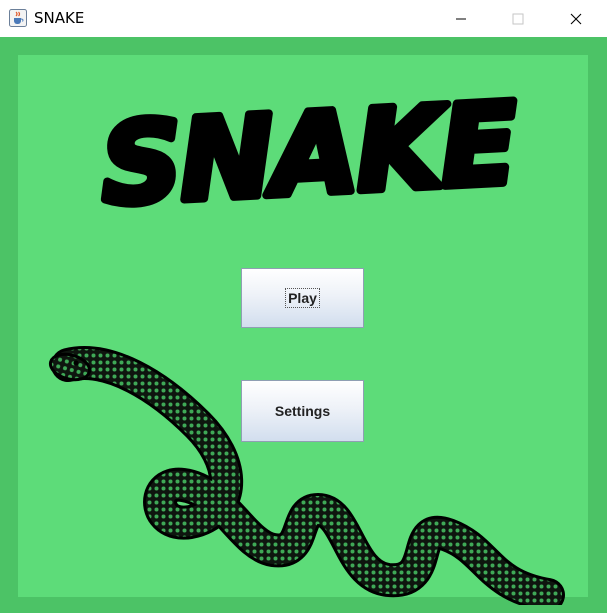 Image resolution: width=607 pixels, height=616 pixels. What do you see at coordinates (303, 18) in the screenshot?
I see `title-bar: SNAKE` at bounding box center [303, 18].